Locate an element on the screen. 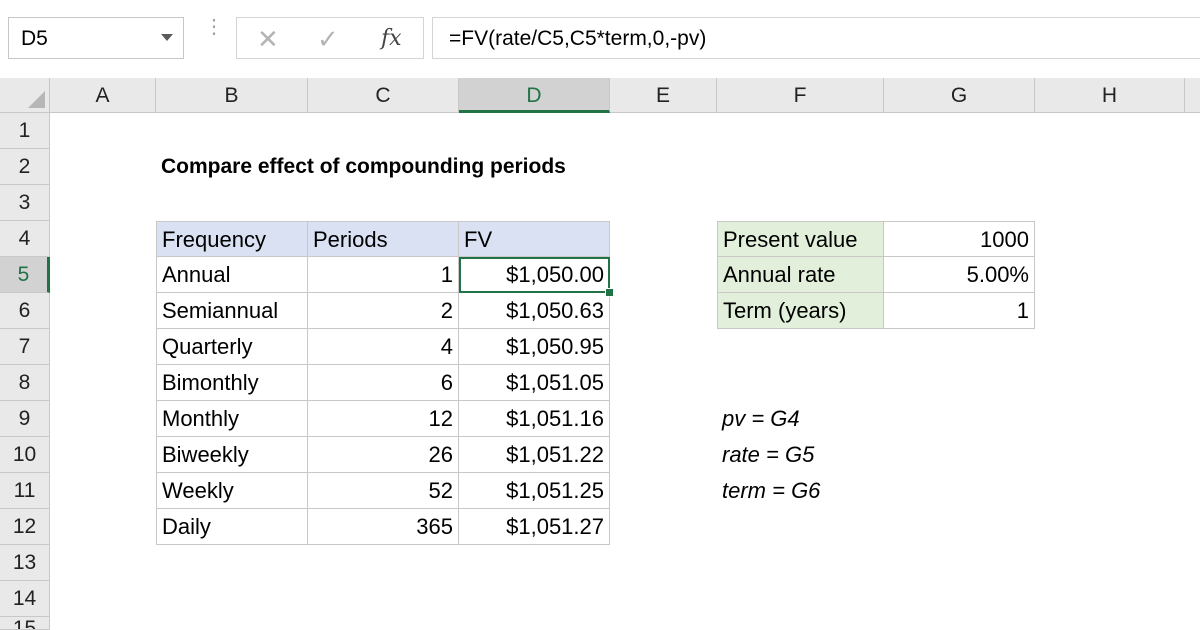 The image size is (1200, 630). input-label-term: Term (years) is located at coordinates (800, 311).